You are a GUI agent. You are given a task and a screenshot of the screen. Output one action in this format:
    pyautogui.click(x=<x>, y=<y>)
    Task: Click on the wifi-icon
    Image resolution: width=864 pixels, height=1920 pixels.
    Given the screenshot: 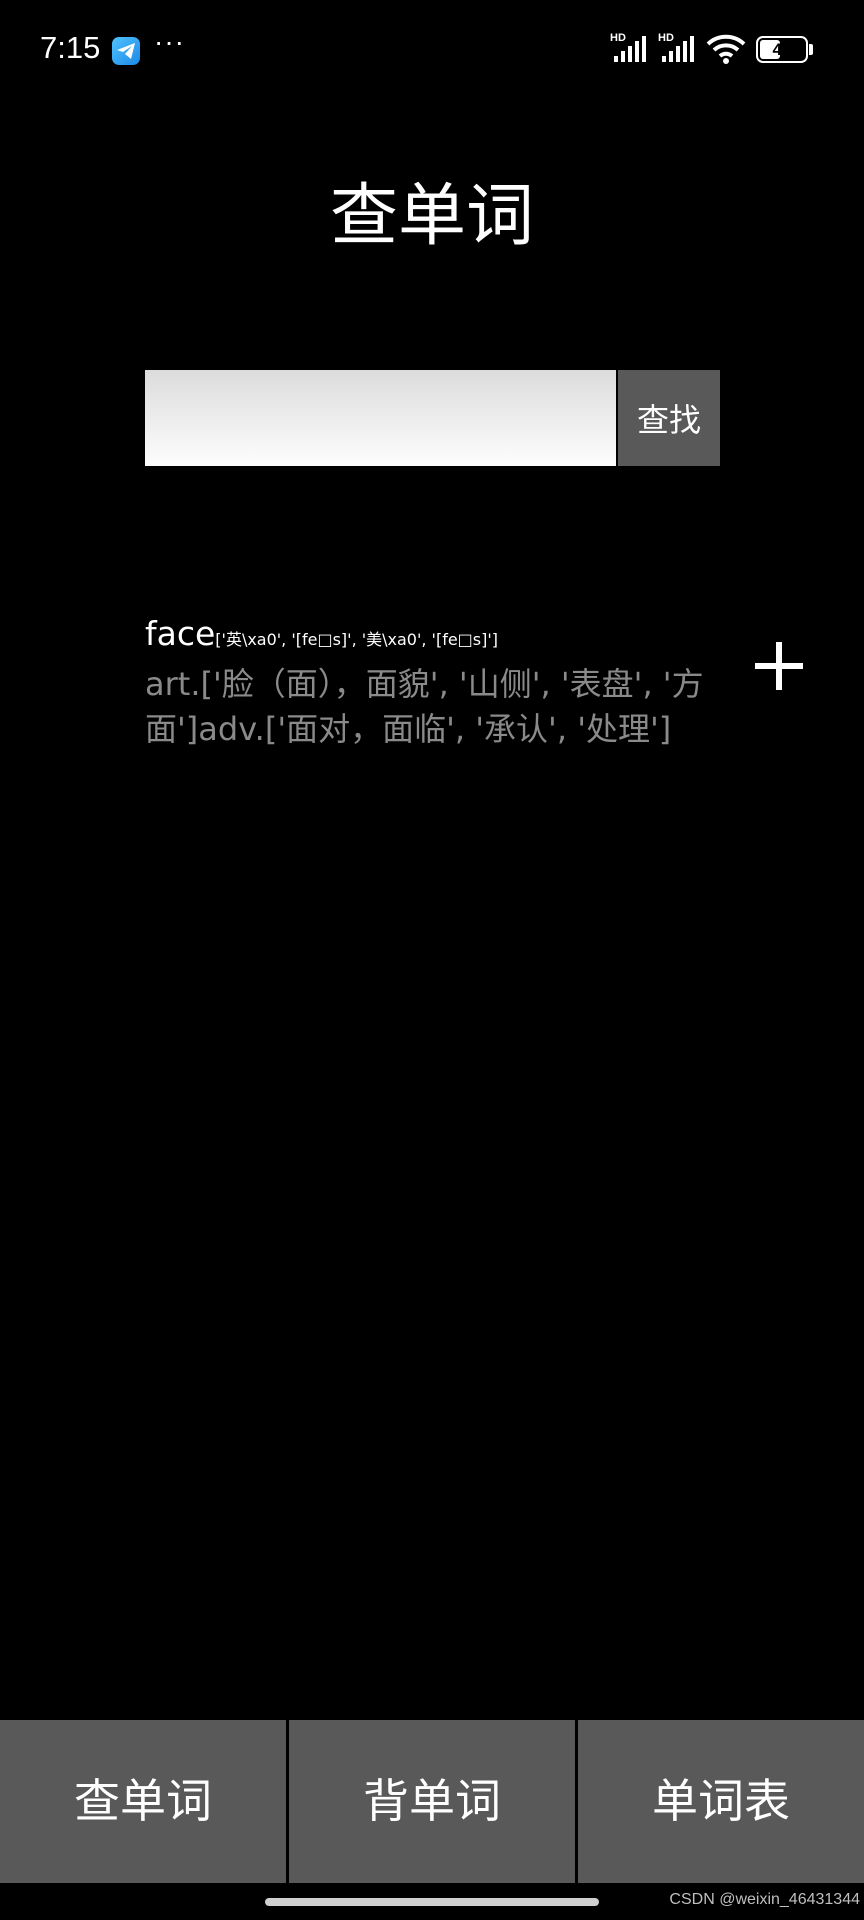 What is the action you would take?
    pyautogui.click(x=726, y=51)
    